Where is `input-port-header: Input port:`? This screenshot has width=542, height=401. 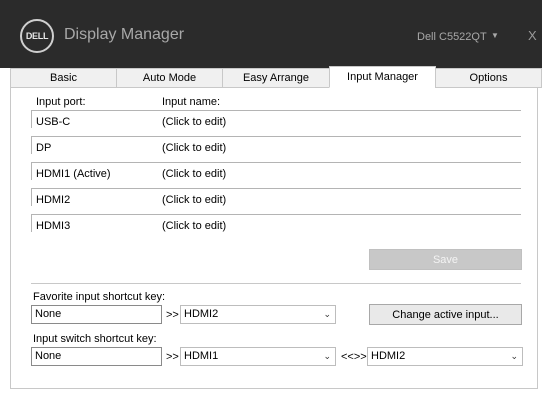
input-port-header: Input port: is located at coordinates (61, 102).